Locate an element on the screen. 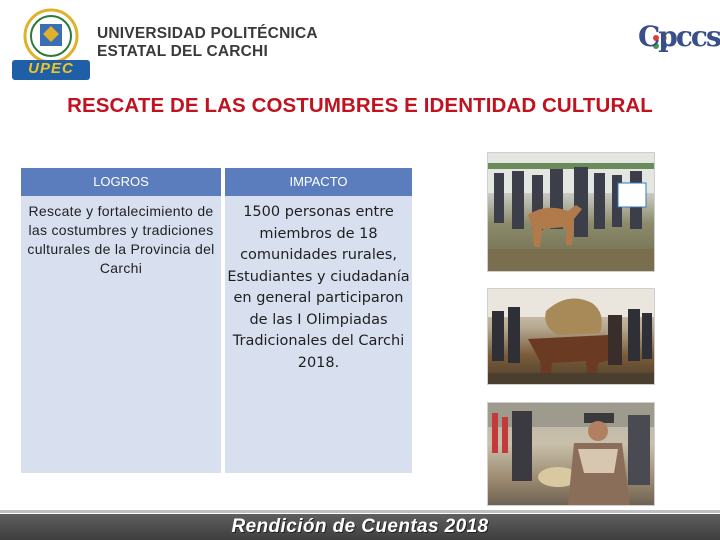 This screenshot has height=540, width=720. photo-horse-illustration is located at coordinates (571, 212).